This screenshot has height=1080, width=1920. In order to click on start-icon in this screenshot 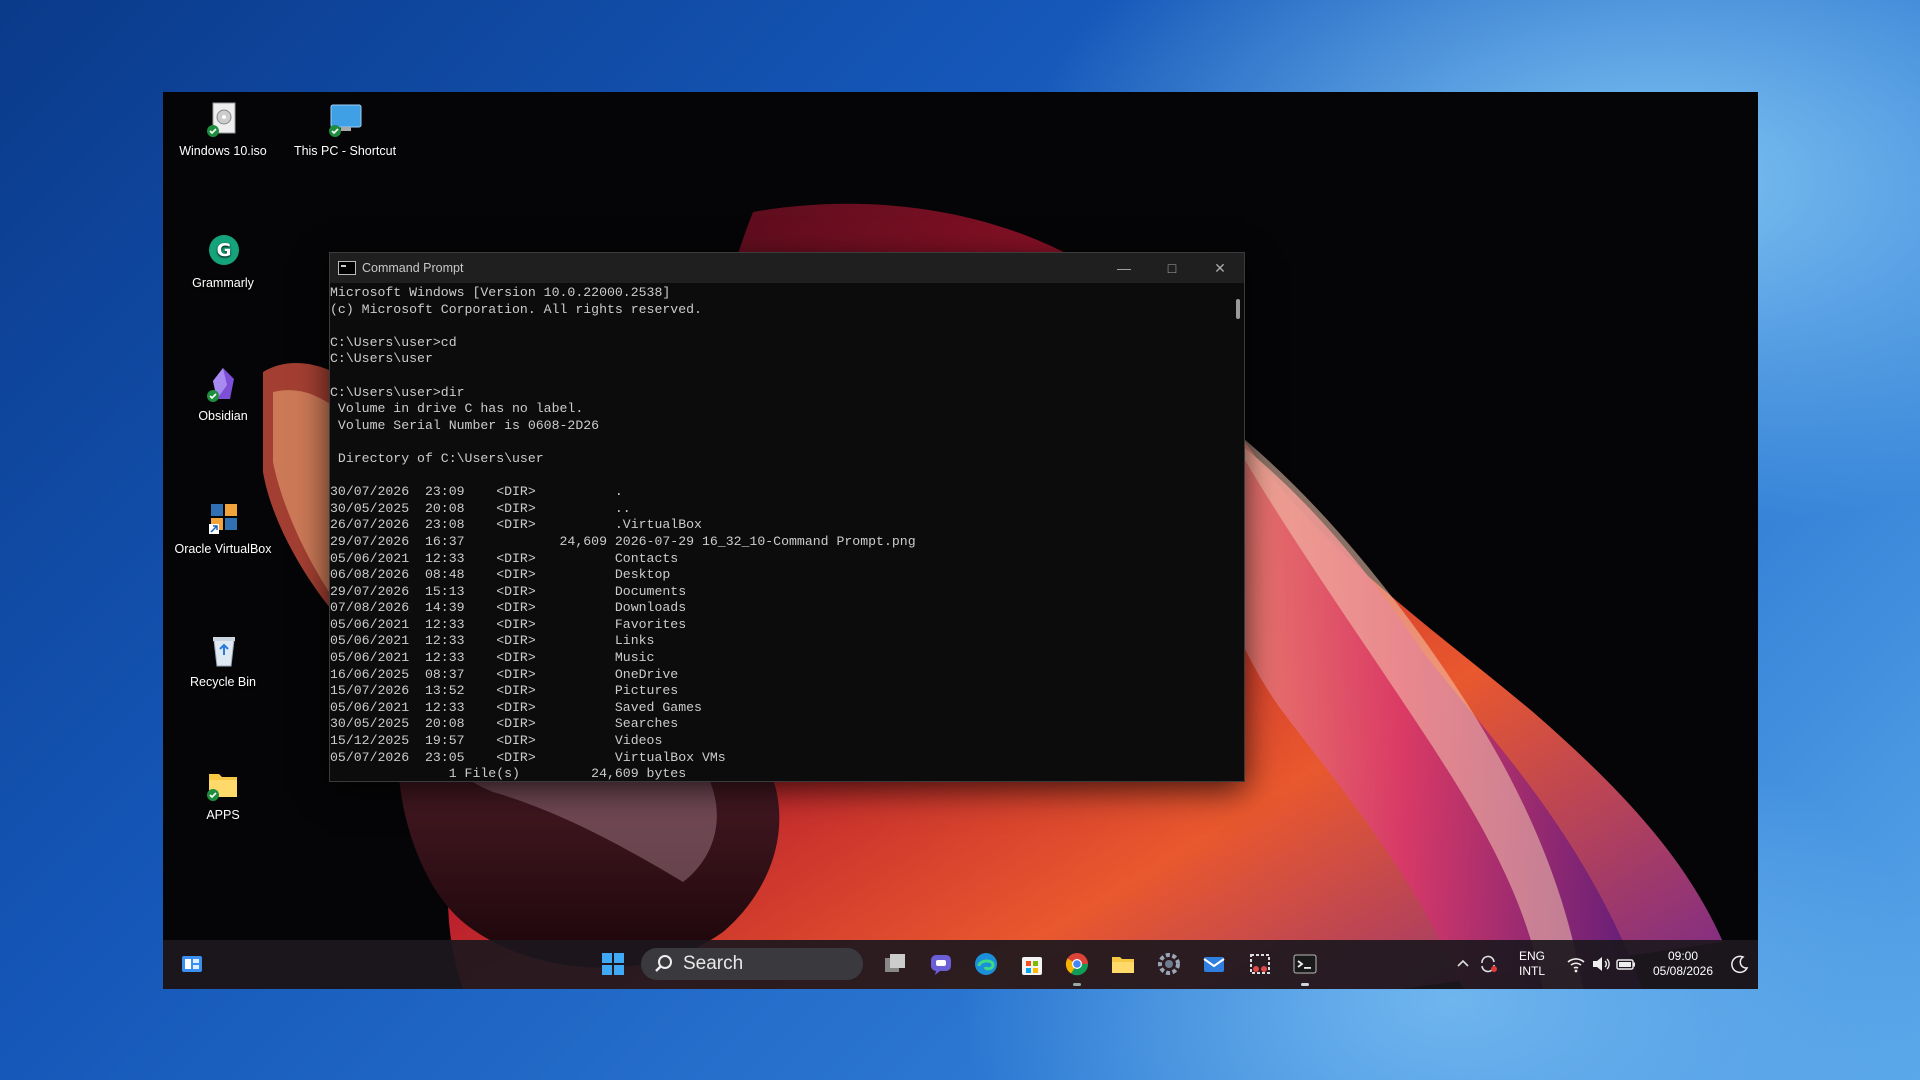, I will do `click(613, 964)`.